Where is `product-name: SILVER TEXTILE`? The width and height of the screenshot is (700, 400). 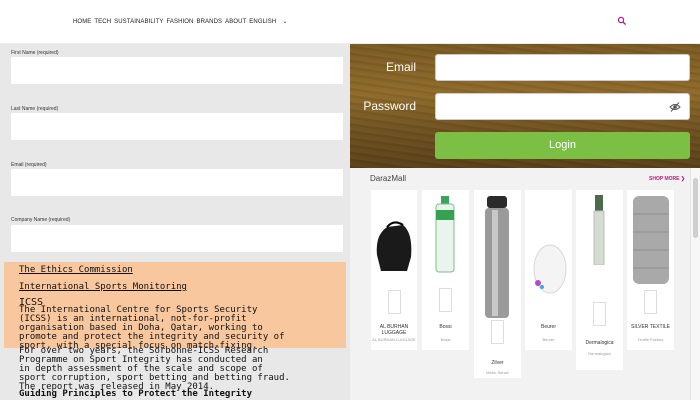
product-name: SILVER TEXTILE is located at coordinates (650, 327).